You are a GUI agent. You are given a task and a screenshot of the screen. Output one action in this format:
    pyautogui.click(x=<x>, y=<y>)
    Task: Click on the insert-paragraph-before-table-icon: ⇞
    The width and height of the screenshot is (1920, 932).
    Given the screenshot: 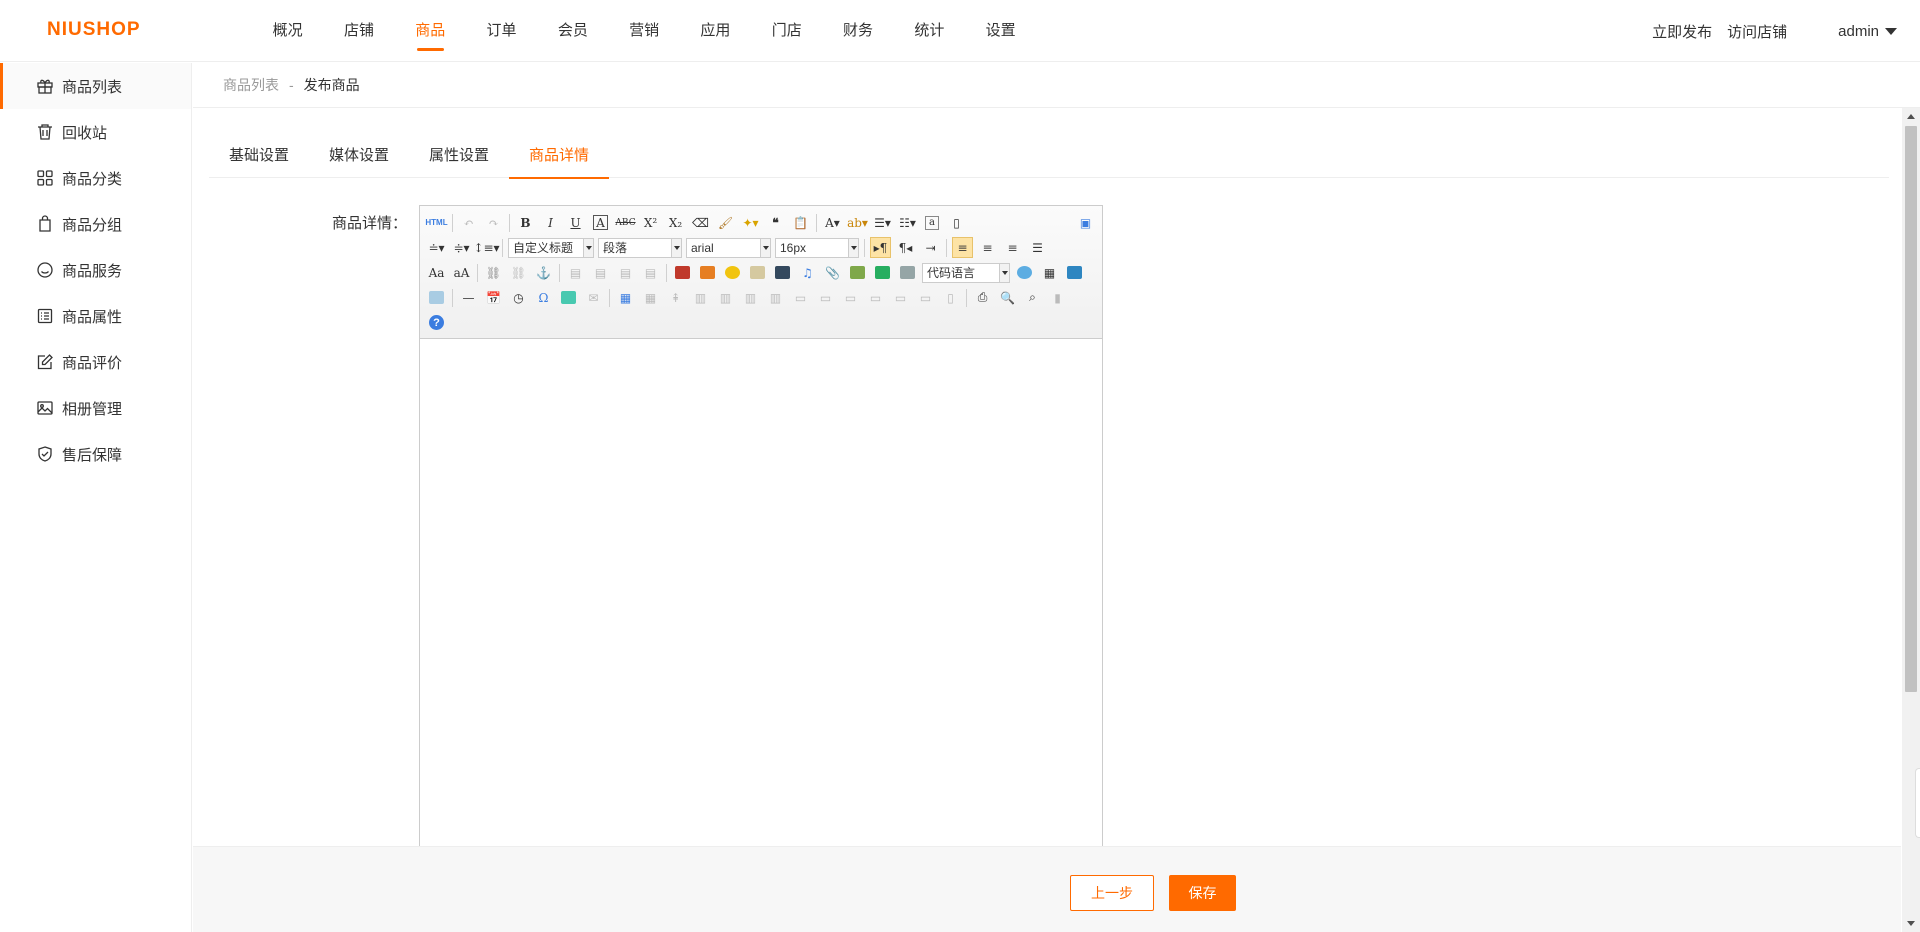 What is the action you would take?
    pyautogui.click(x=675, y=297)
    